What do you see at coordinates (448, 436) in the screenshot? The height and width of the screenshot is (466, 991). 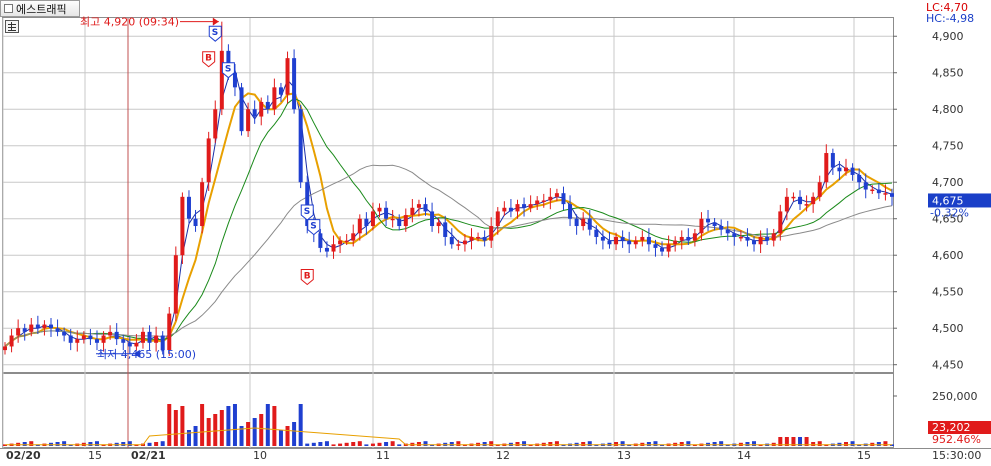 I see `volume-ma-line` at bounding box center [448, 436].